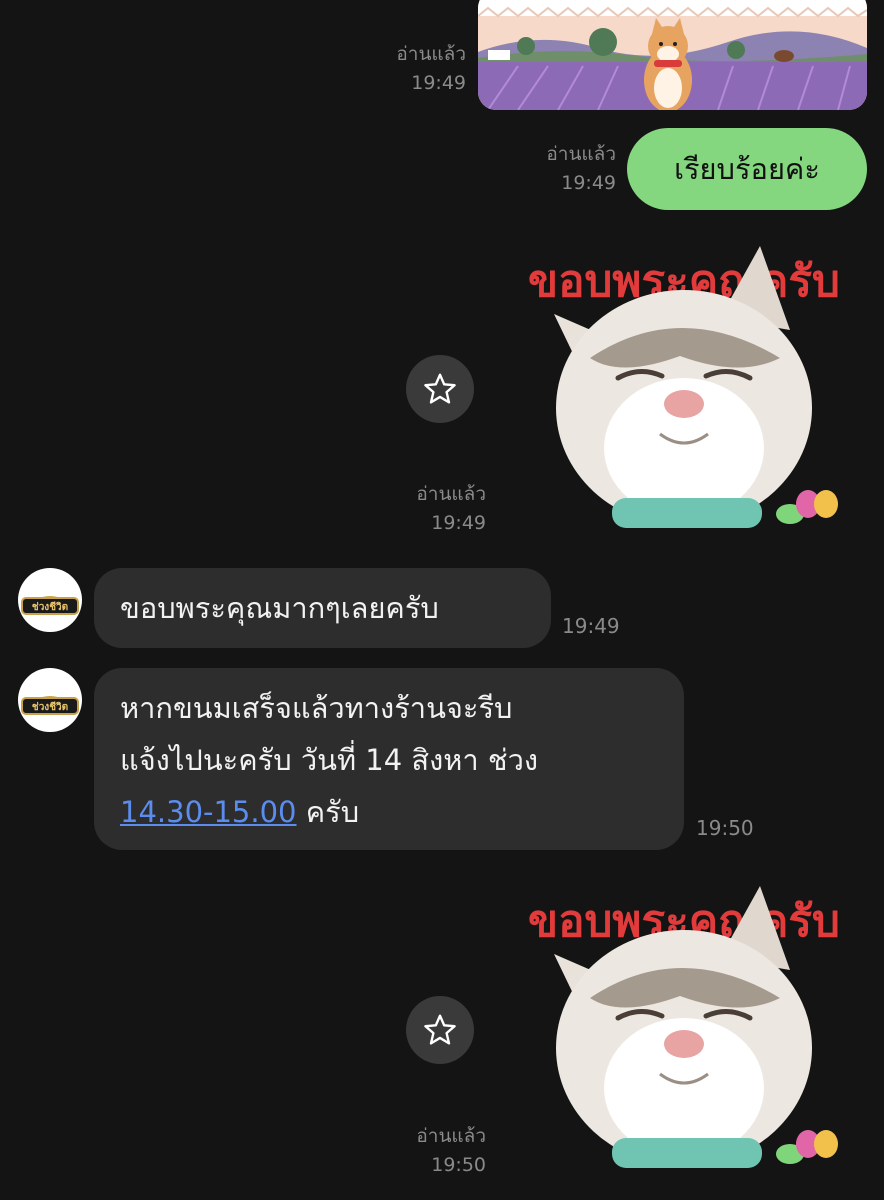 The width and height of the screenshot is (884, 1200). Describe the element at coordinates (208, 812) in the screenshot. I see `time-range-link: 14.30-15.00` at that location.